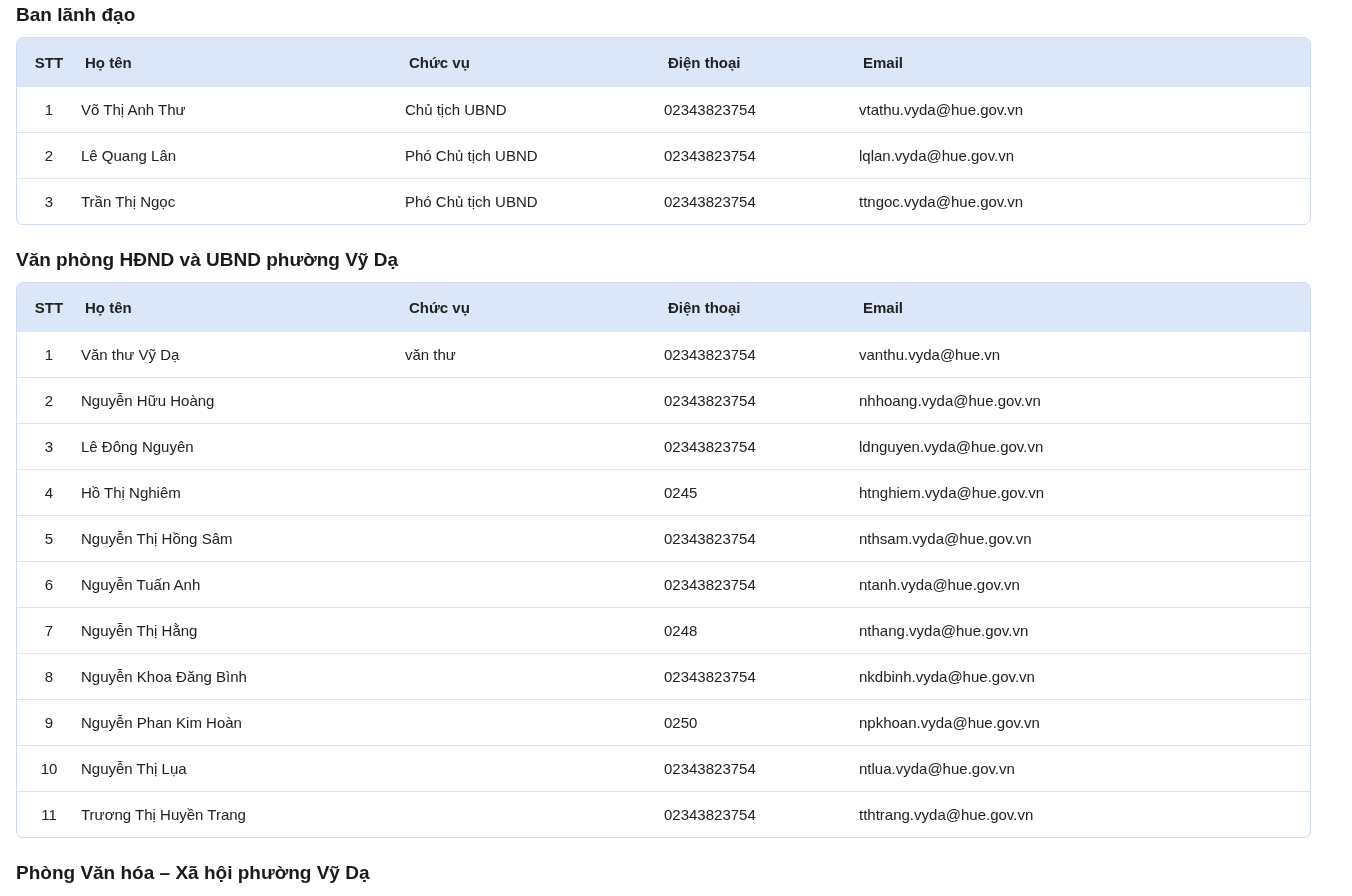 The width and height of the screenshot is (1352, 896). I want to click on table-cell: nthang.vyda@hue.gov.vn, so click(944, 630).